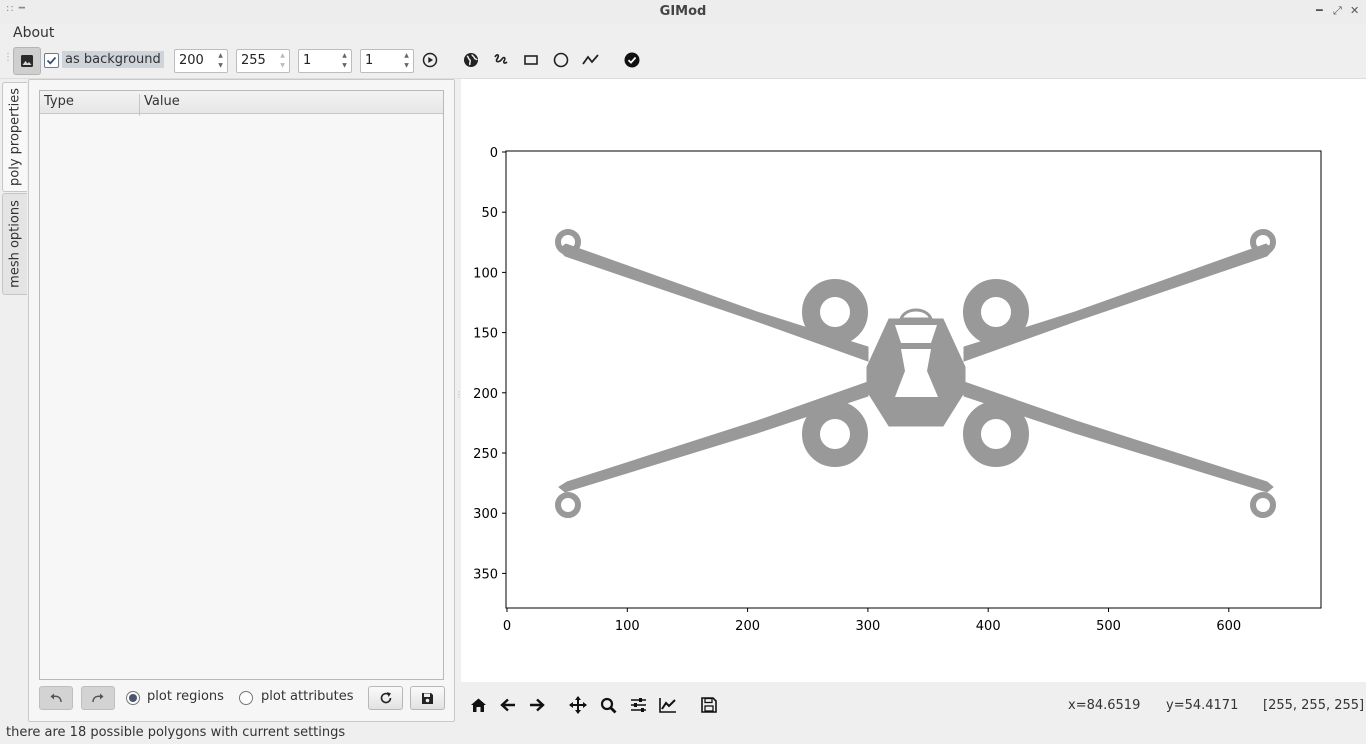  What do you see at coordinates (568, 242) in the screenshot?
I see `wingtip-ul` at bounding box center [568, 242].